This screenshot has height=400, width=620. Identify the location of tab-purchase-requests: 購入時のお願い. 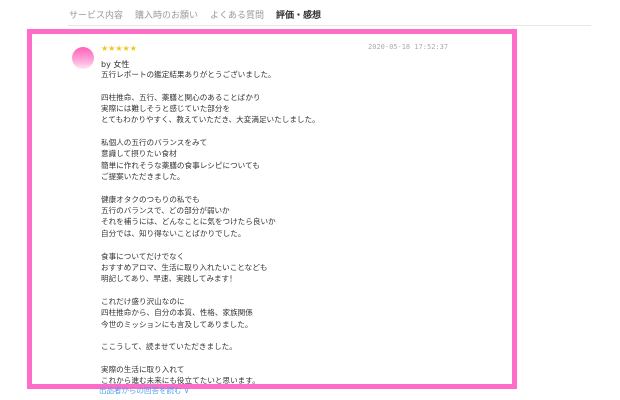
(166, 14).